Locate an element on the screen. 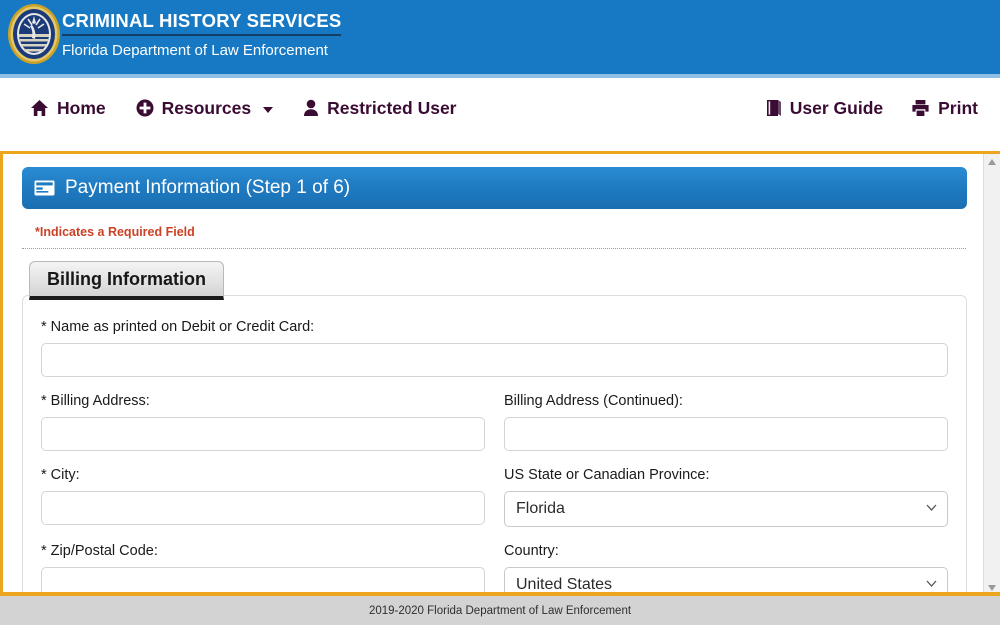  nav-item-home-label: Home is located at coordinates (81, 108).